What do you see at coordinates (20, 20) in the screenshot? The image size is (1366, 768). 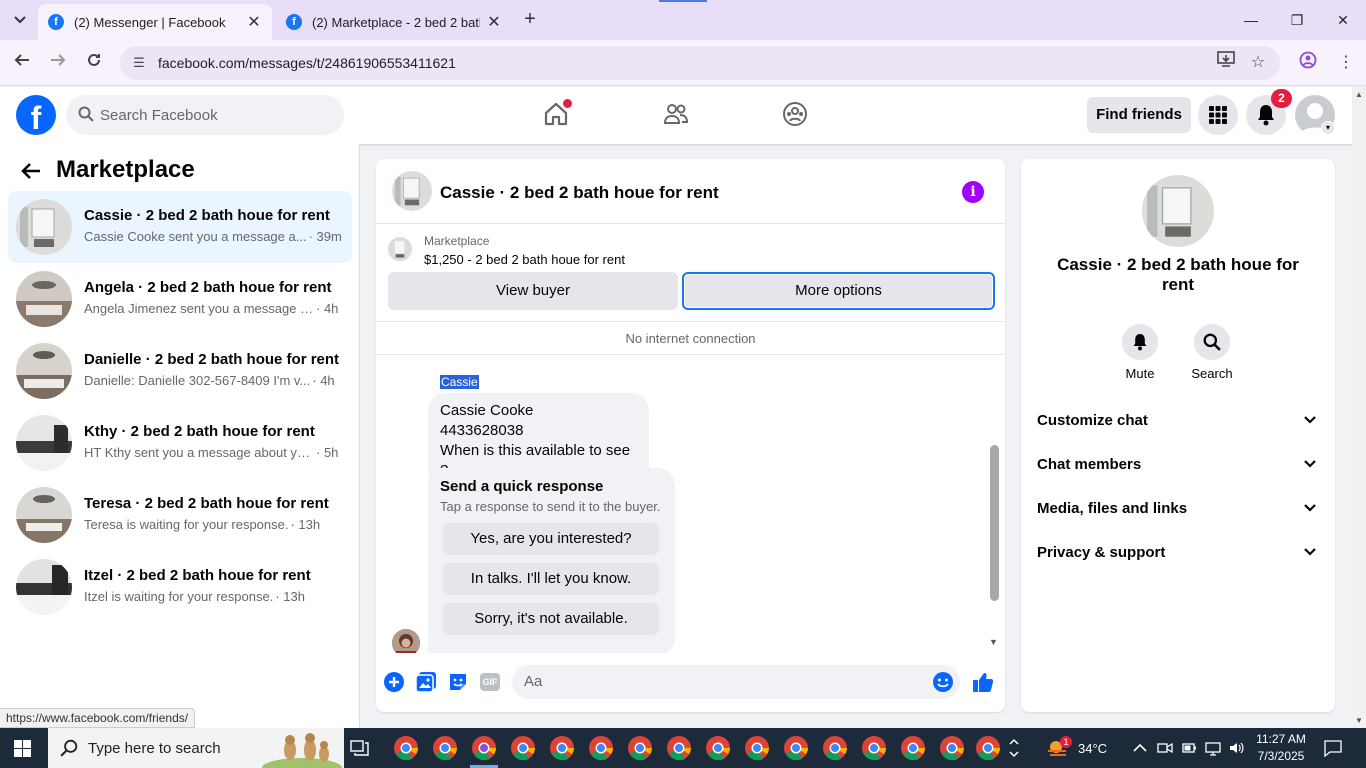 I see `tab-search-button` at bounding box center [20, 20].